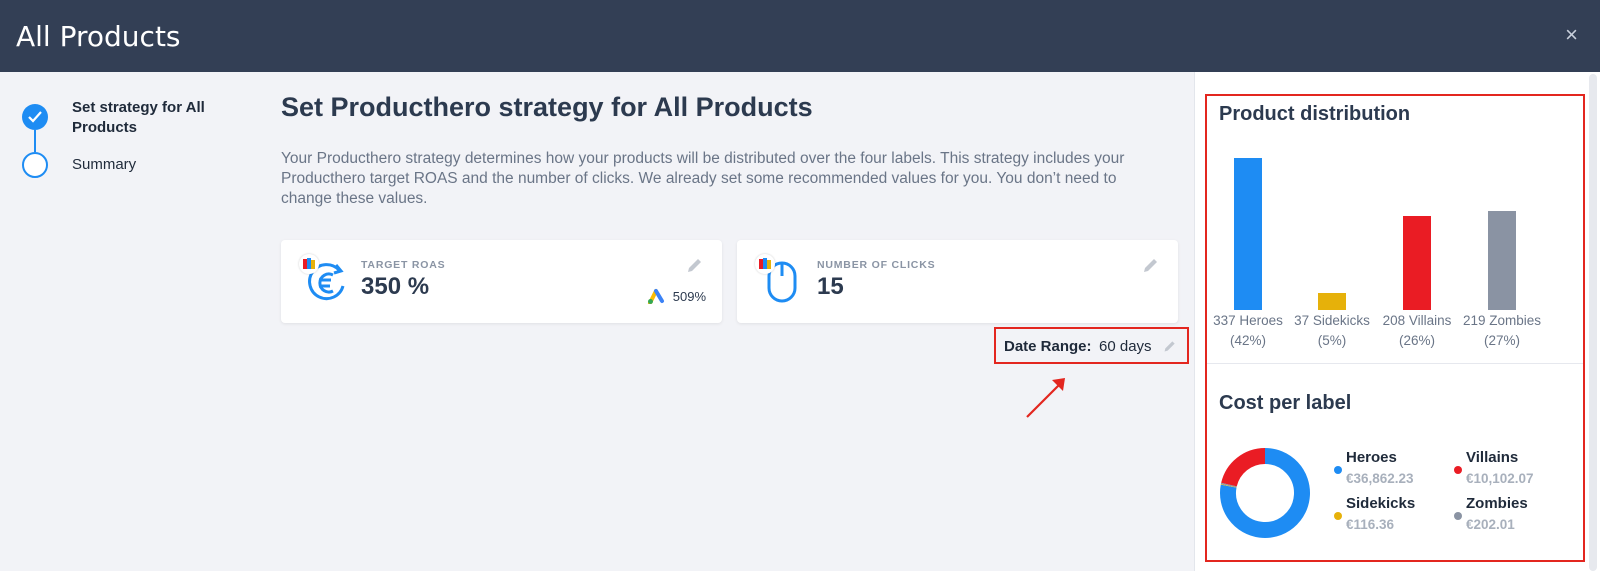 The height and width of the screenshot is (571, 1600). What do you see at coordinates (403, 265) in the screenshot?
I see `card-label: TARGET ROAS` at bounding box center [403, 265].